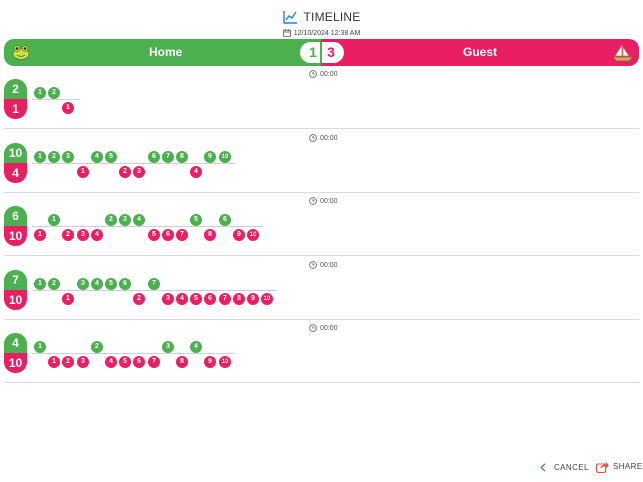  Describe the element at coordinates (182, 157) in the screenshot. I see `home-goal-chip: 8` at that location.